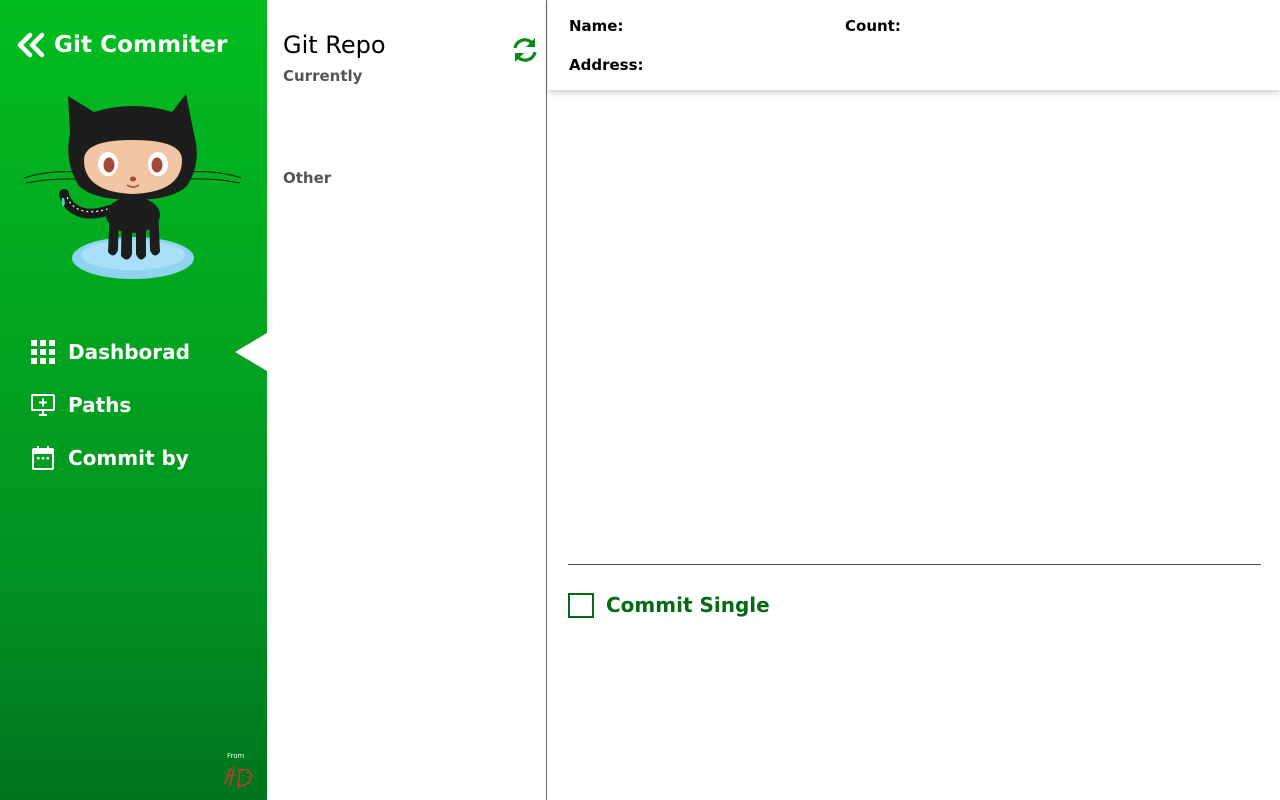  What do you see at coordinates (140, 405) in the screenshot?
I see `sidebar-item-paths: Paths` at bounding box center [140, 405].